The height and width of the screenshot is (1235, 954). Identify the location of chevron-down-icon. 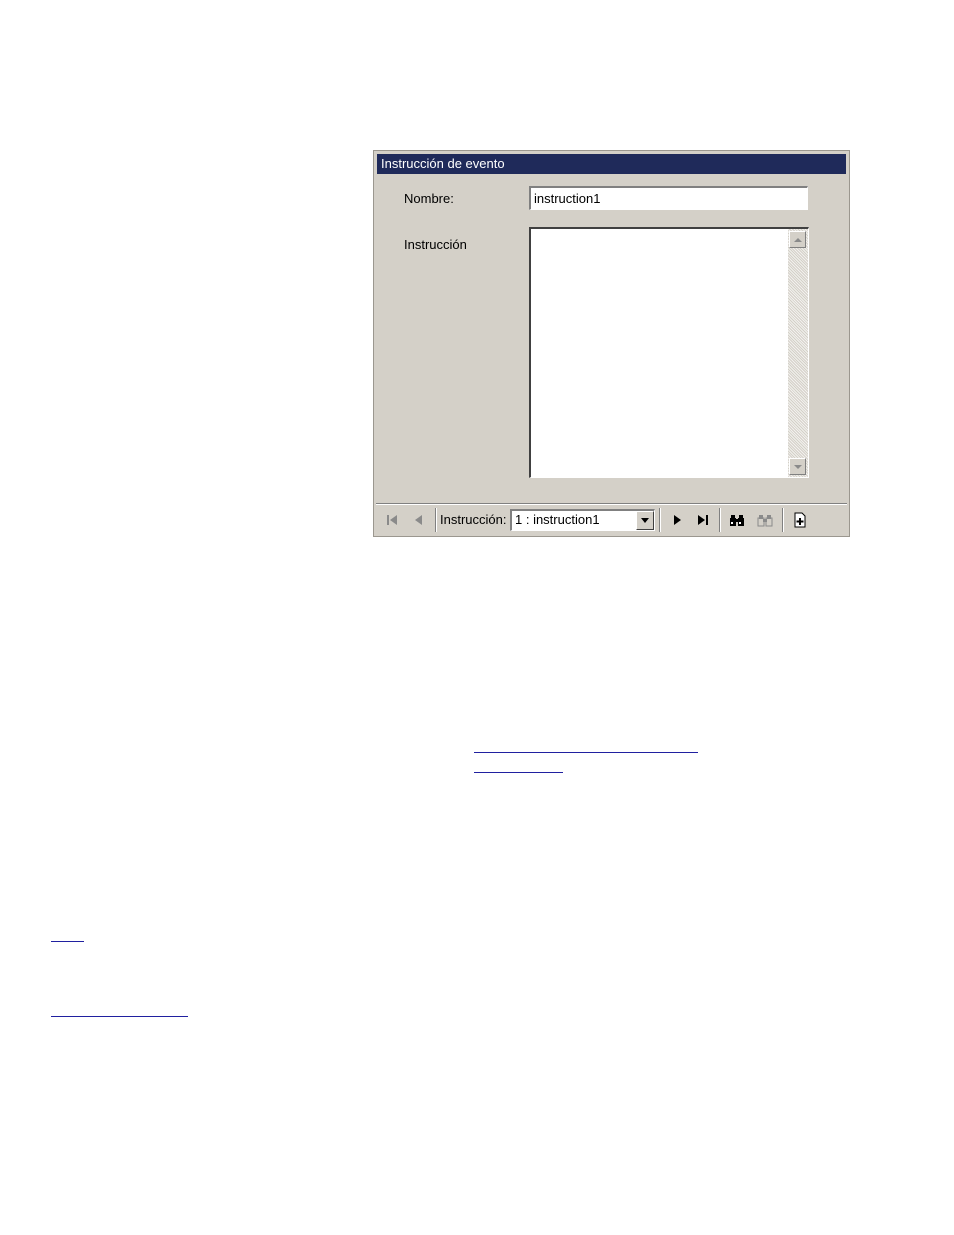
(645, 520).